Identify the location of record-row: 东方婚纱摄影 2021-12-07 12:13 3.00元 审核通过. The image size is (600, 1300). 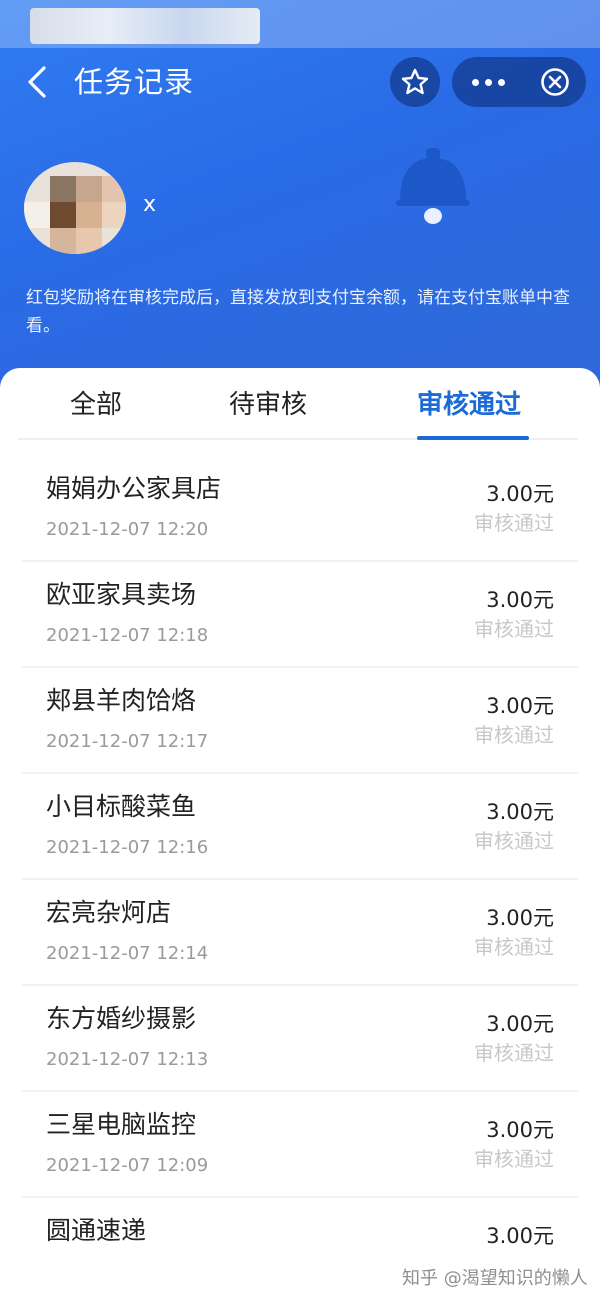
(300, 1039).